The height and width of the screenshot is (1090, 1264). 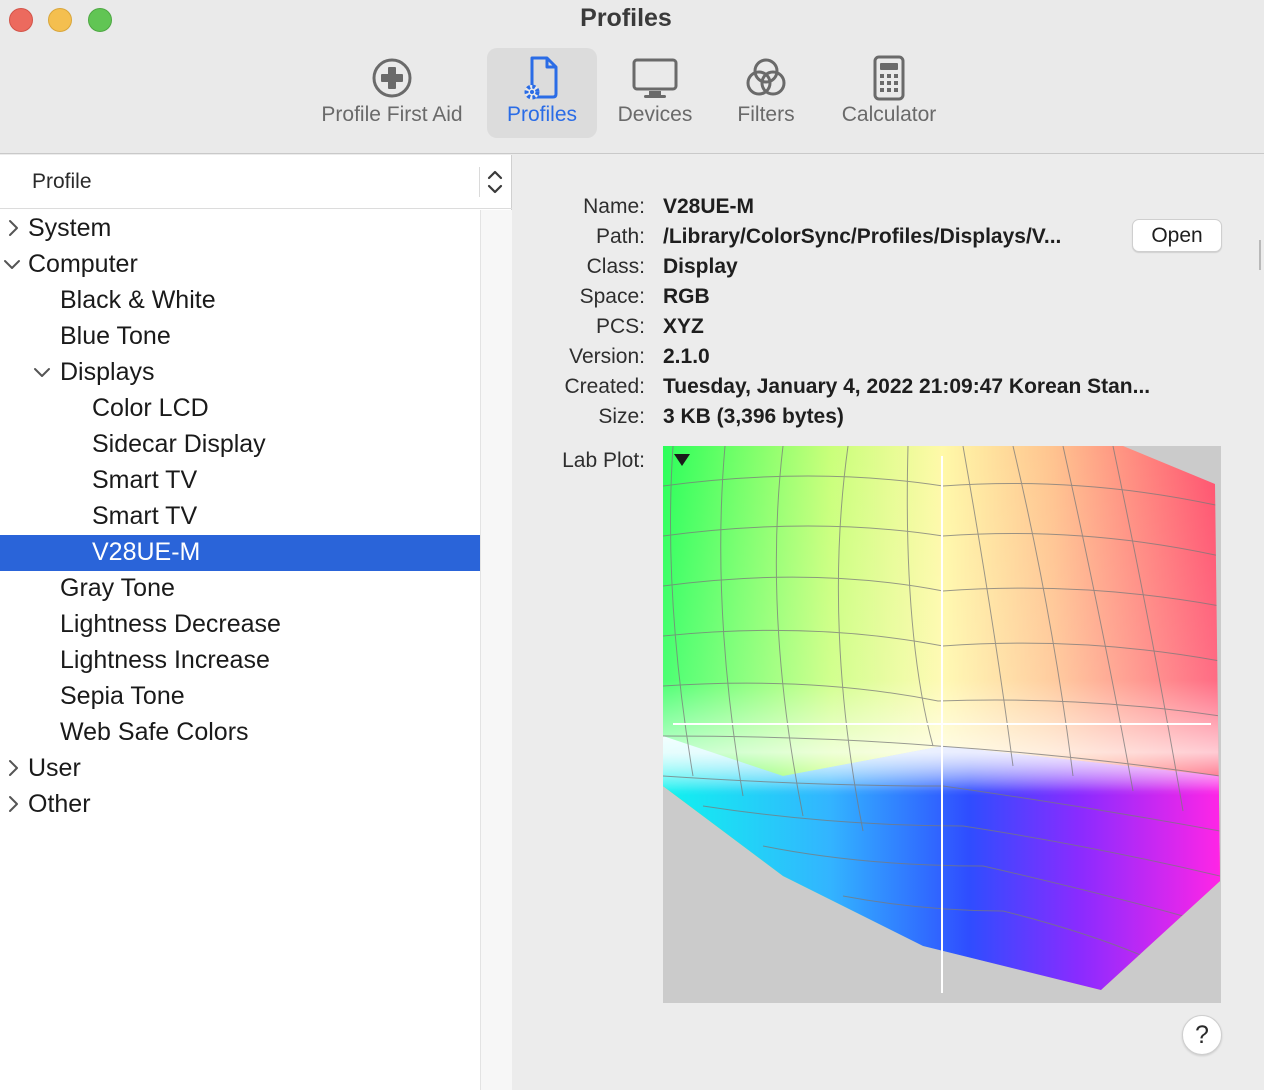 What do you see at coordinates (117, 588) in the screenshot?
I see `tree-item-label: Gray Tone` at bounding box center [117, 588].